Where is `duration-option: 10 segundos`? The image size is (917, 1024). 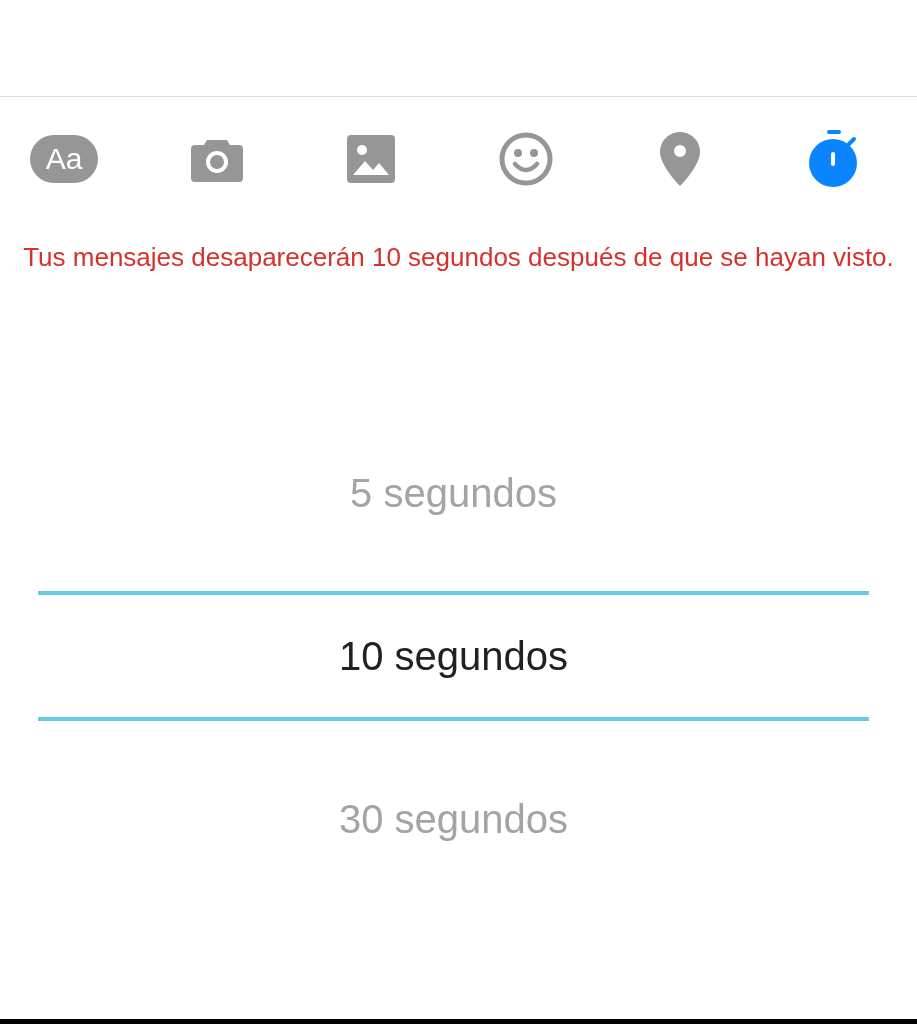 duration-option: 10 segundos is located at coordinates (453, 656).